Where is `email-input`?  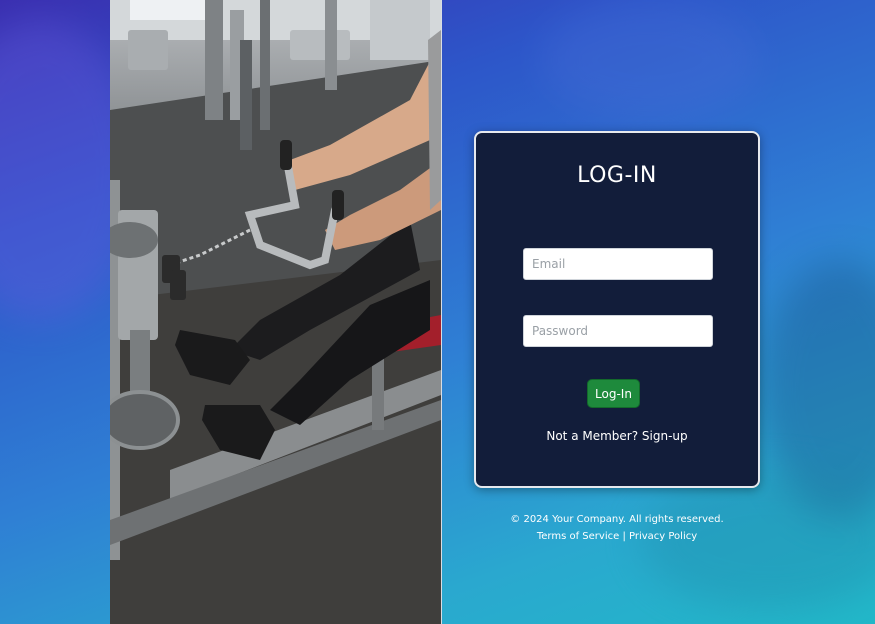 email-input is located at coordinates (618, 264).